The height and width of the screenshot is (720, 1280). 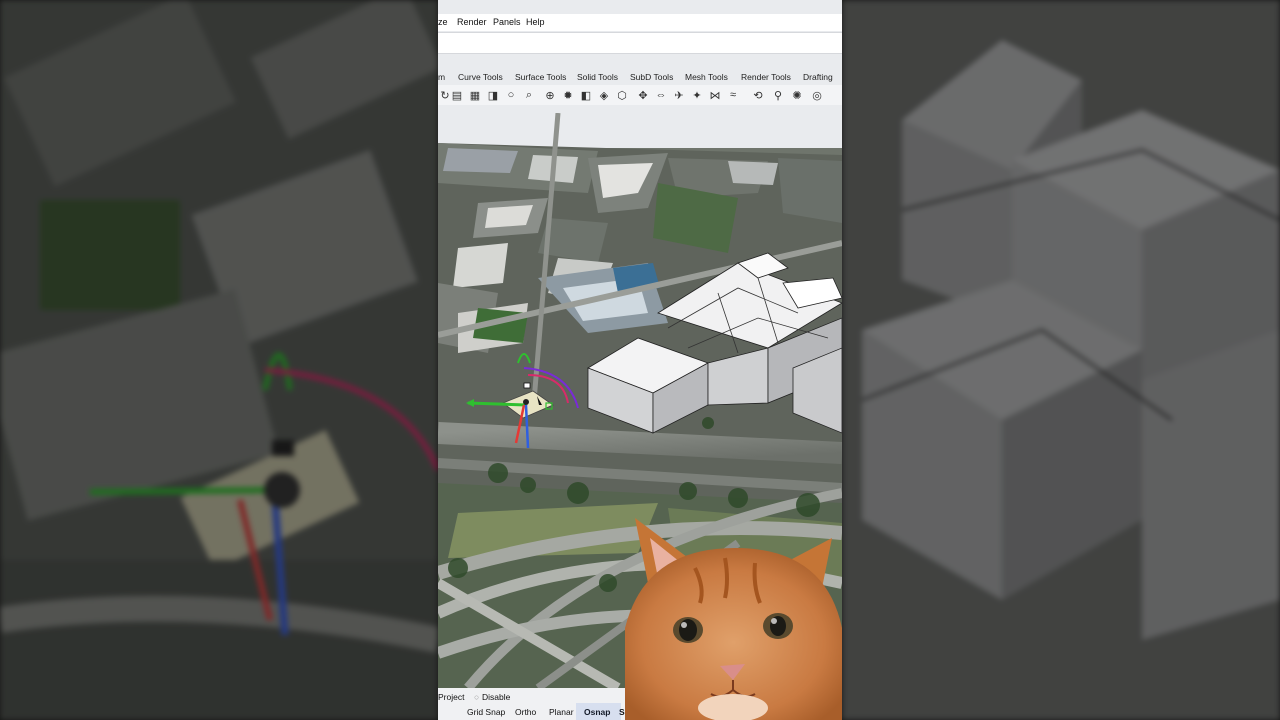 I want to click on target-icon: ⊕, so click(x=550, y=95).